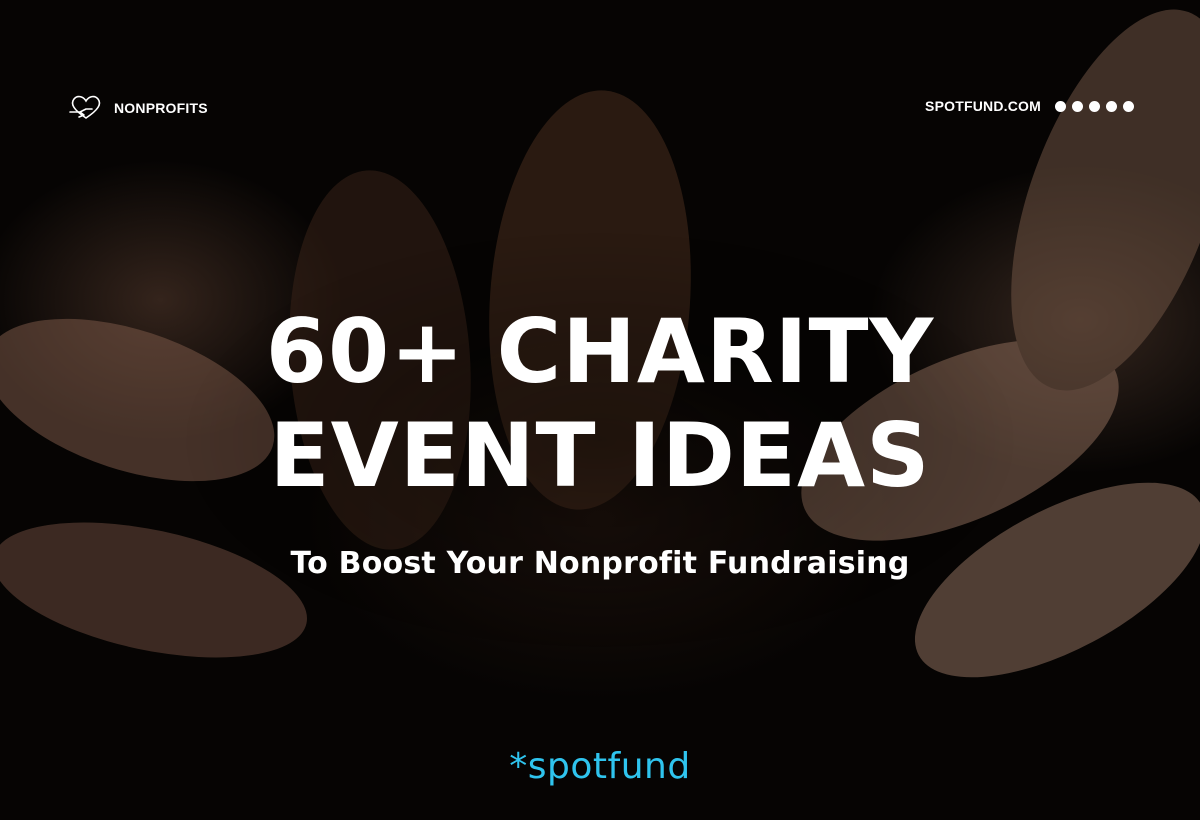  Describe the element at coordinates (161, 108) in the screenshot. I see `category-label: NONPROFITS` at that location.